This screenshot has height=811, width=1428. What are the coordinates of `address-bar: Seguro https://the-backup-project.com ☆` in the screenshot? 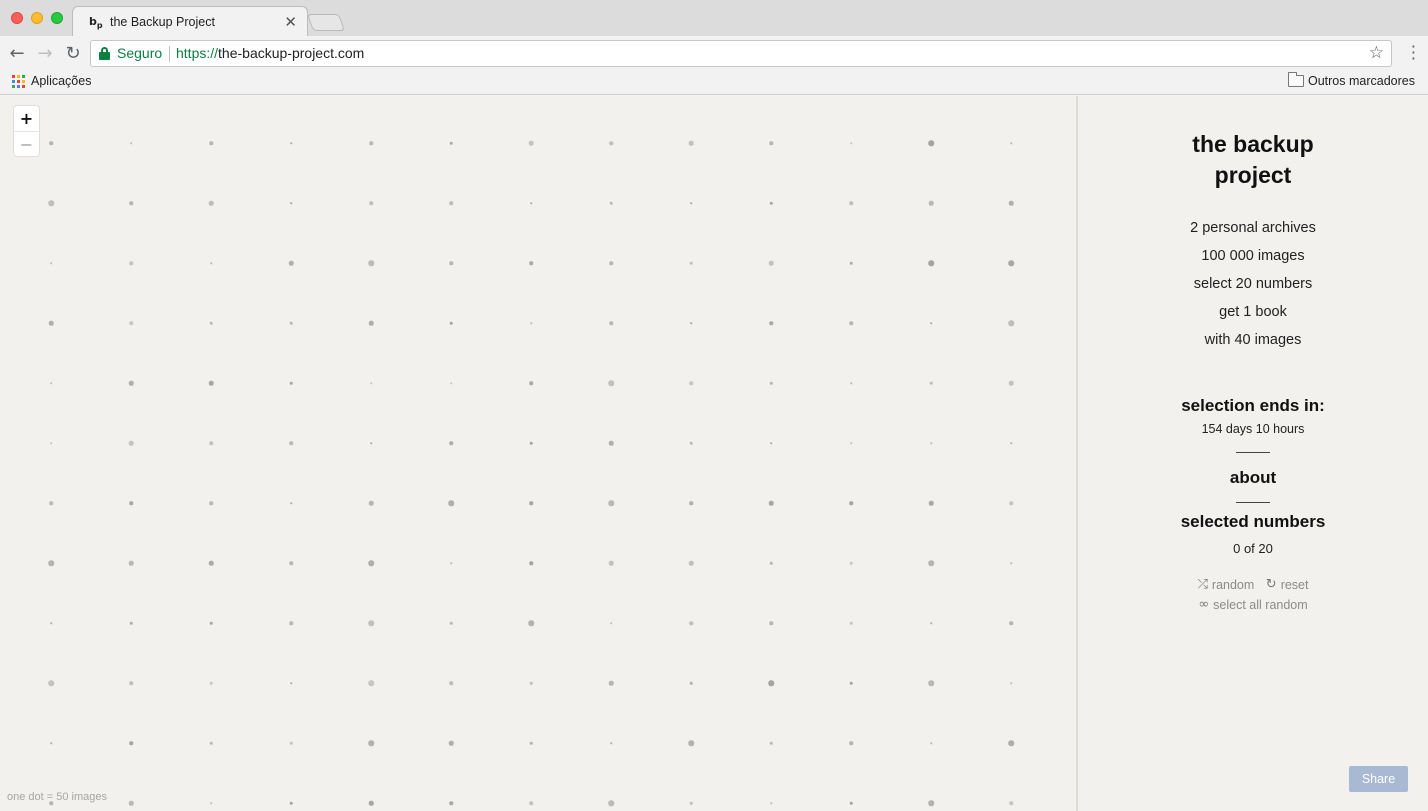 It's located at (741, 53).